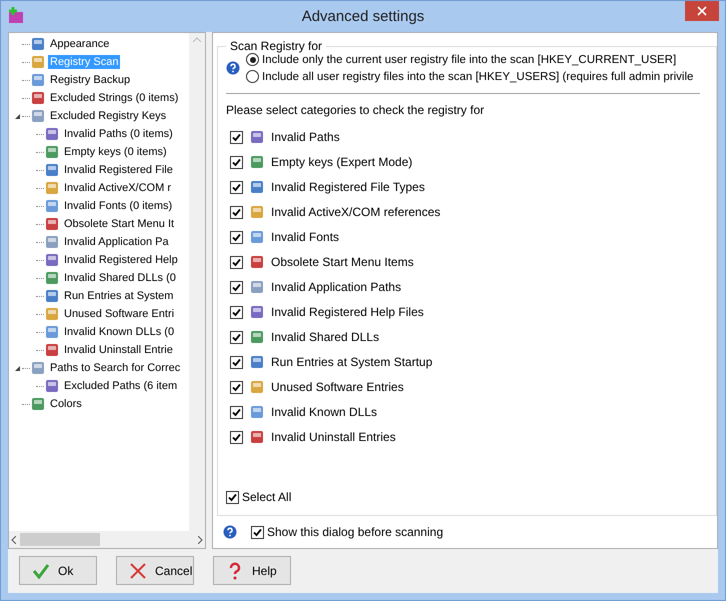 This screenshot has width=726, height=601. What do you see at coordinates (115, 368) in the screenshot?
I see `tree-item: Paths to Search for Correc` at bounding box center [115, 368].